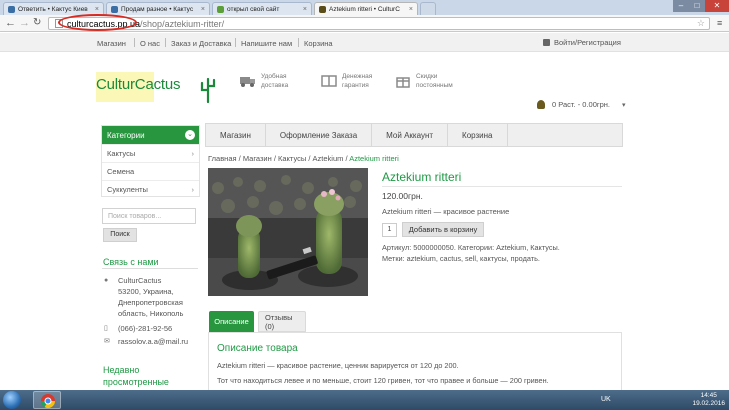 The height and width of the screenshot is (410, 729). Describe the element at coordinates (719, 23) in the screenshot. I see `browser-menu-icon: ≡` at that location.